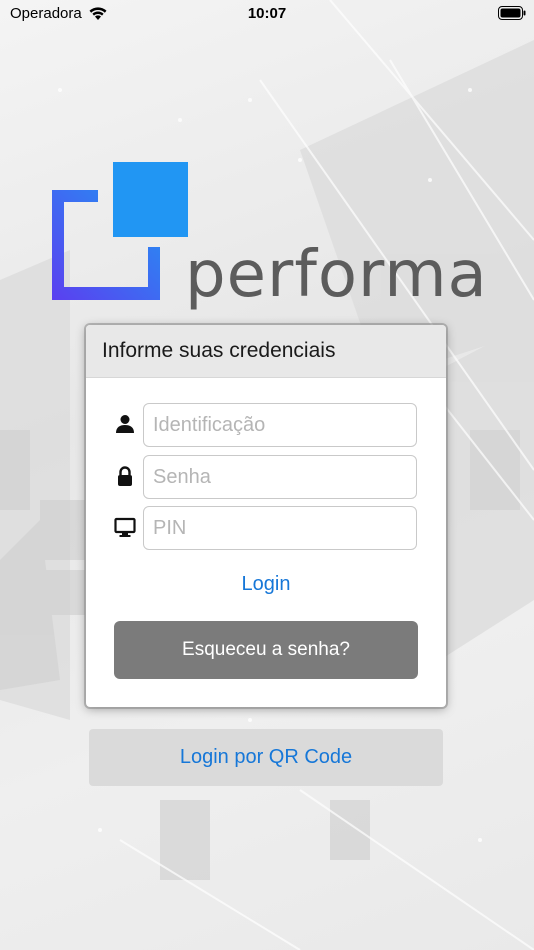 The image size is (534, 950). I want to click on identification-row, so click(266, 425).